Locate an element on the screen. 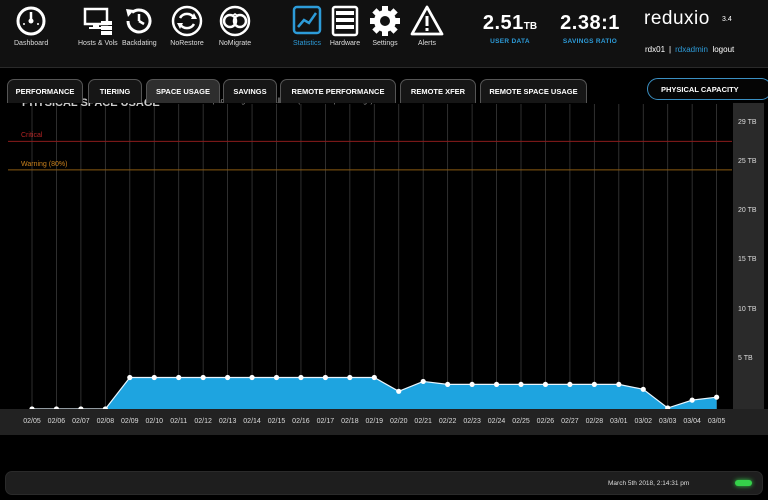 The image size is (768, 500). x-tick-label: 02/25 is located at coordinates (521, 421).